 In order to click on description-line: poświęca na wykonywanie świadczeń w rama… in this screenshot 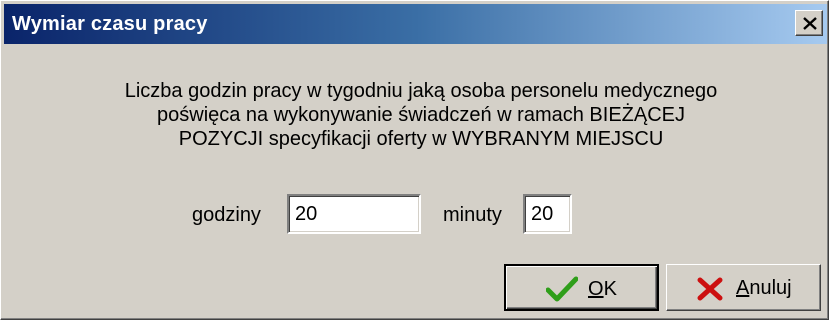, I will do `click(421, 115)`.